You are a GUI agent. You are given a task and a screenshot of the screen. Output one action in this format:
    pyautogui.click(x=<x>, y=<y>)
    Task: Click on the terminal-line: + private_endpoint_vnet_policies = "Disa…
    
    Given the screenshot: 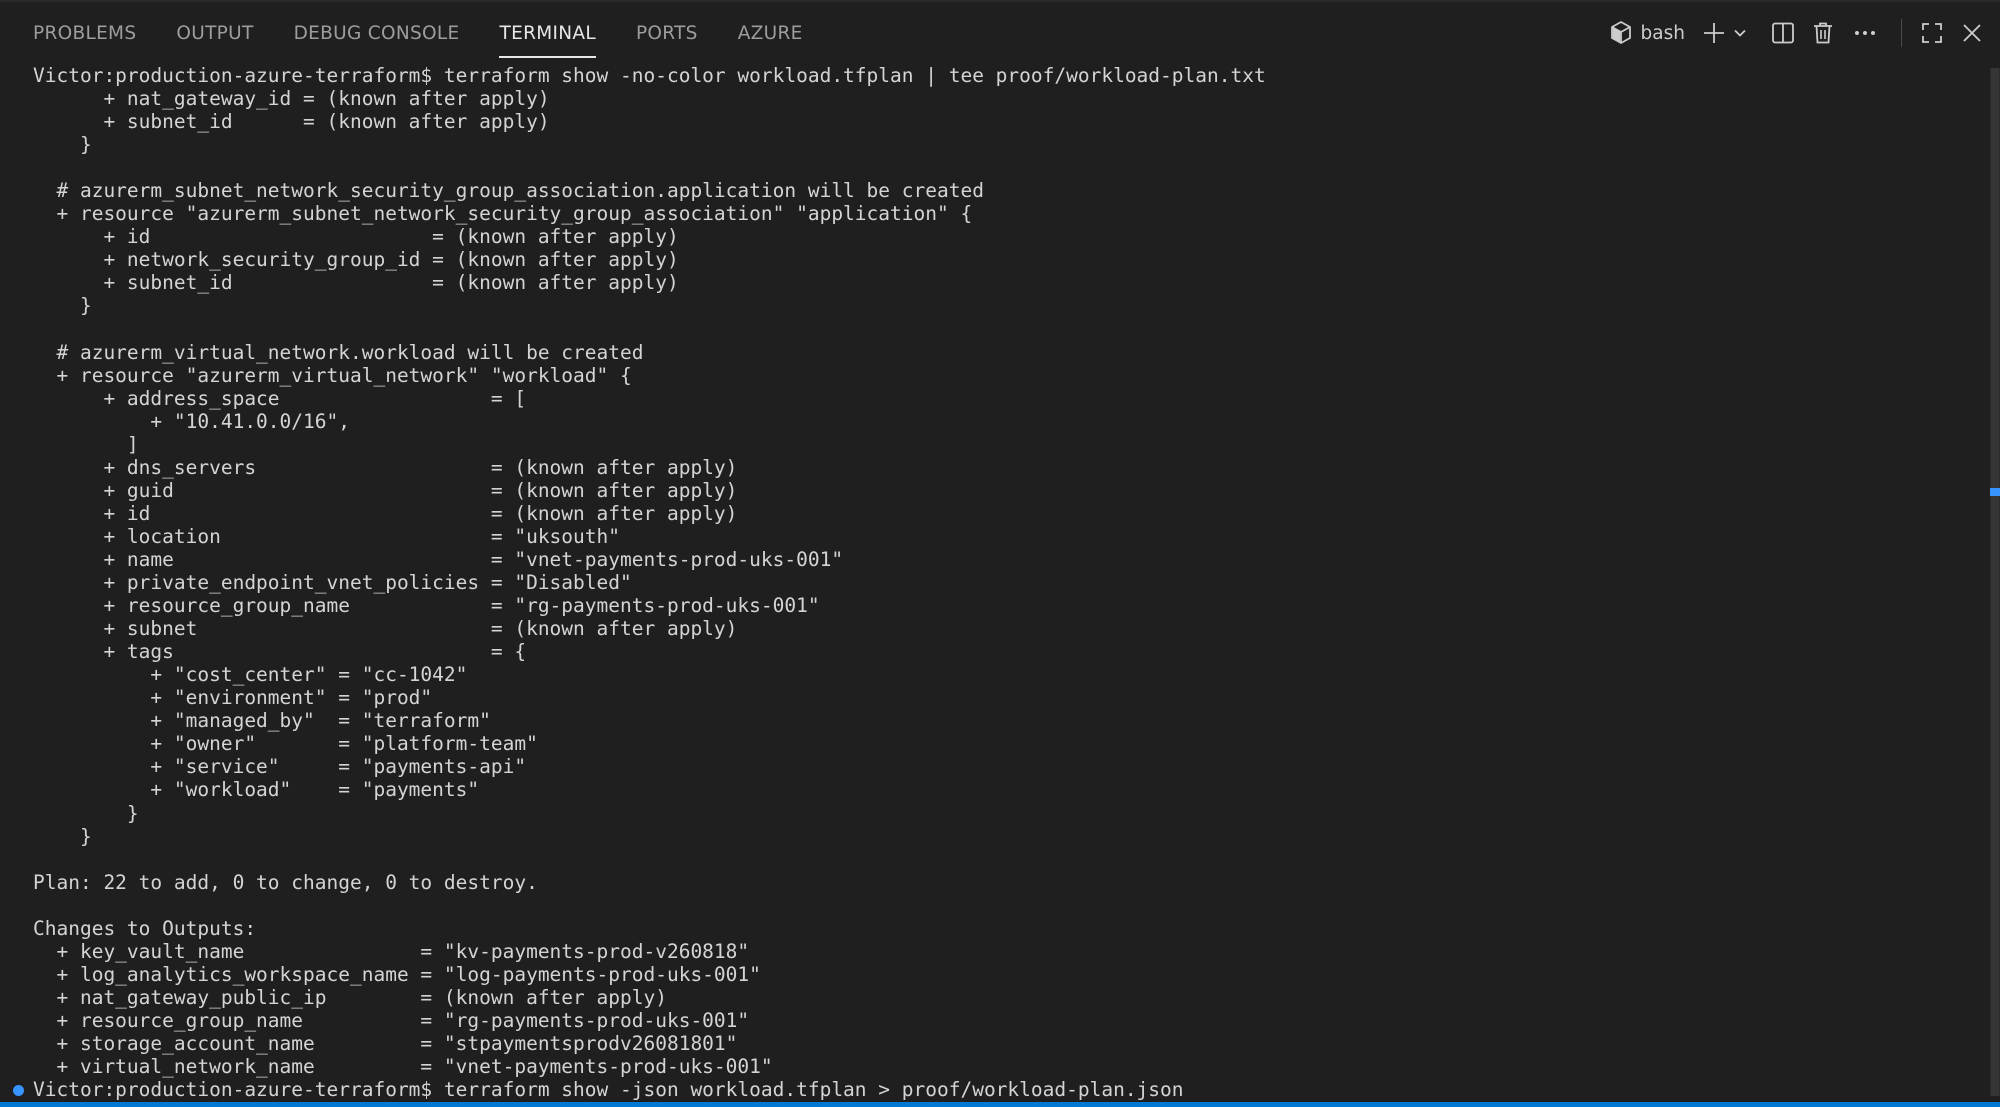 What is the action you would take?
    pyautogui.click(x=332, y=583)
    